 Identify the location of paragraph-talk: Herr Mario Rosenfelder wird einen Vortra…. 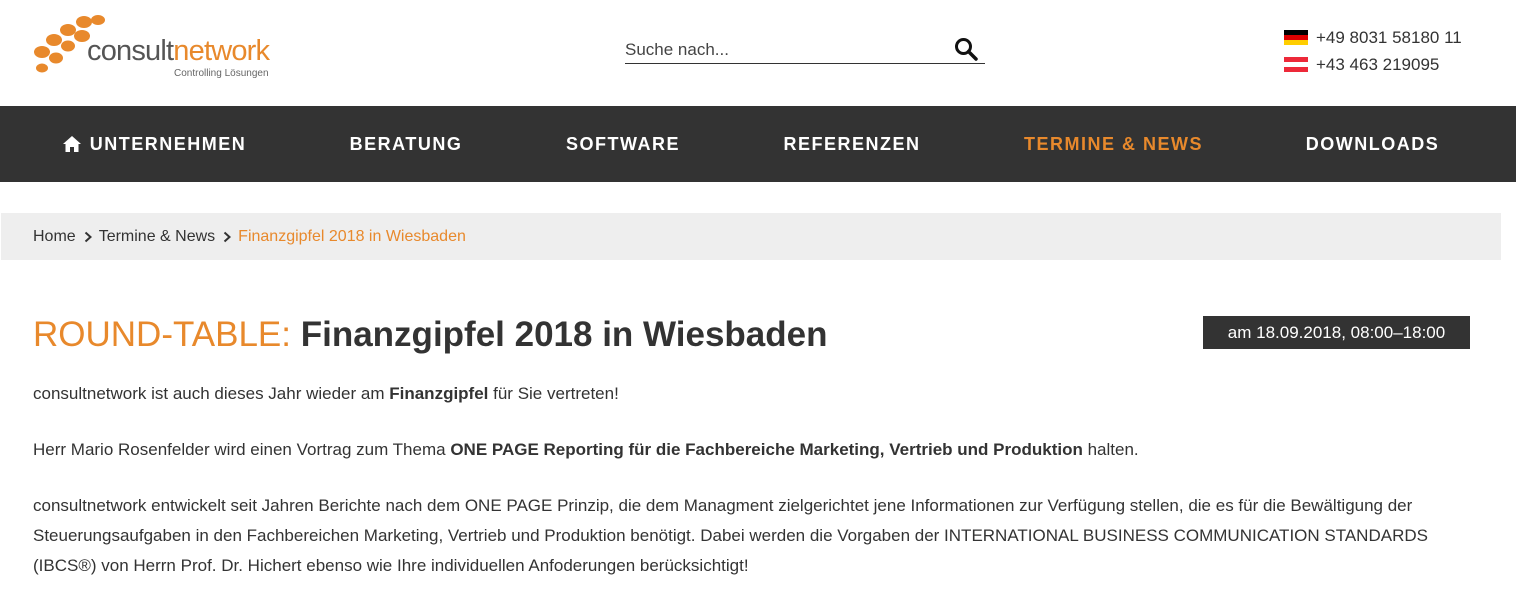
(586, 449).